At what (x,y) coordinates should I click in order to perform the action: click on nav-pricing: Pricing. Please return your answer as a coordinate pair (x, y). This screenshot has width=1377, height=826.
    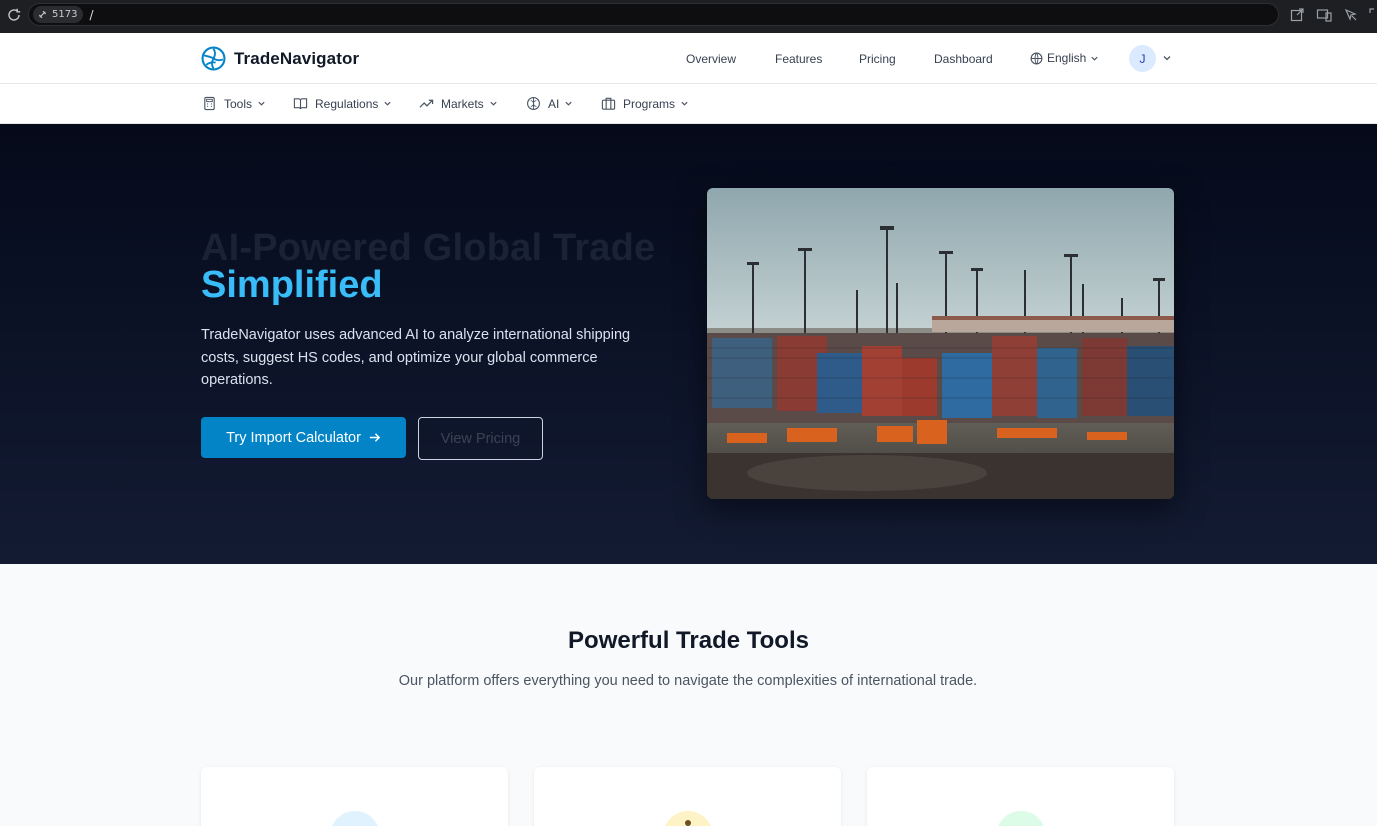
    Looking at the image, I should click on (877, 59).